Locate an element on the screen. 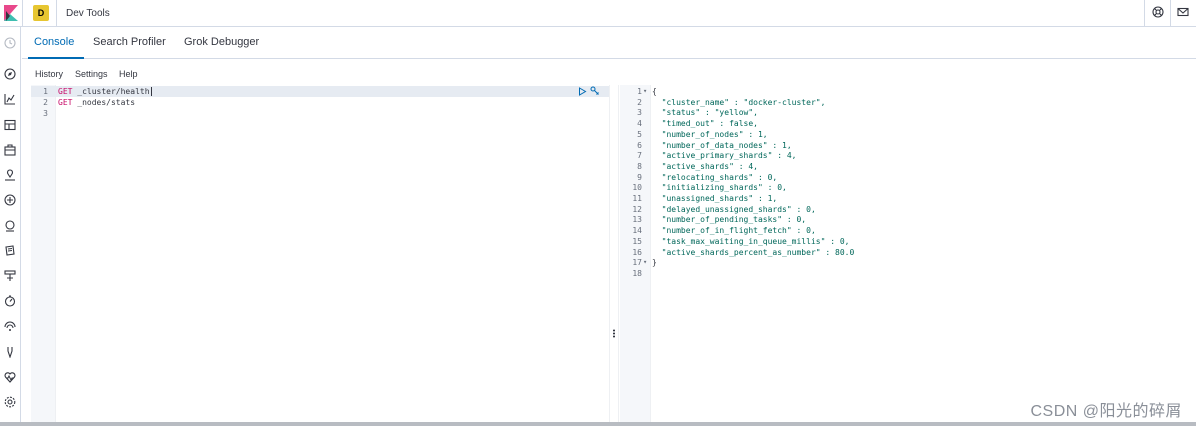 This screenshot has height=426, width=1196. response-line: "number_of_data_nodes" : 1, is located at coordinates (722, 145).